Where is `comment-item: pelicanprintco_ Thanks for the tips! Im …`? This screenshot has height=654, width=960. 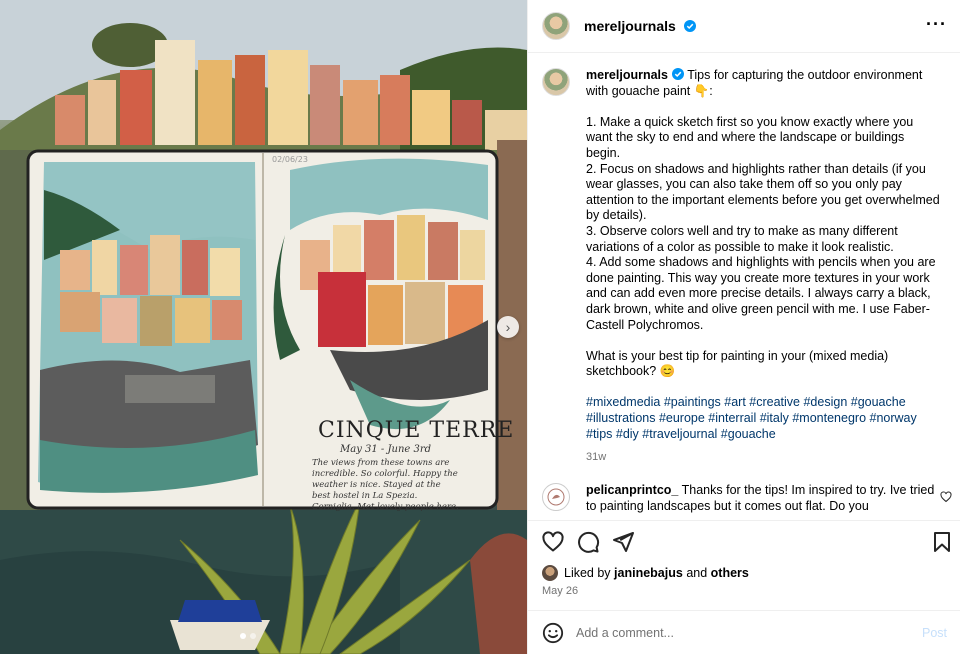 comment-item: pelicanprintco_ Thanks for the tips! Im … is located at coordinates (747, 498).